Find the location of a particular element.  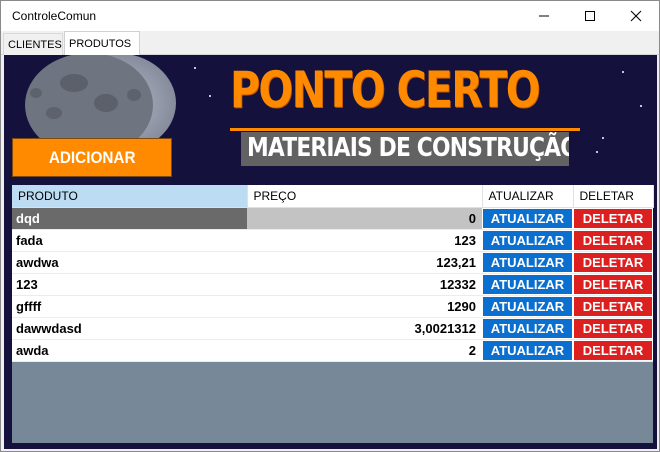

brand-title: PONTO CERTO is located at coordinates (385, 90).